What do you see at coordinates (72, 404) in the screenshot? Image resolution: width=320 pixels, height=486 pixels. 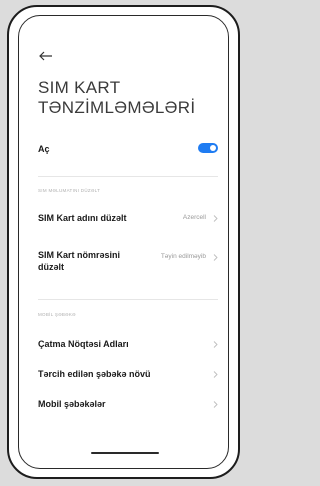 I see `mobile-networks-label: Mobil şəbəkələr` at bounding box center [72, 404].